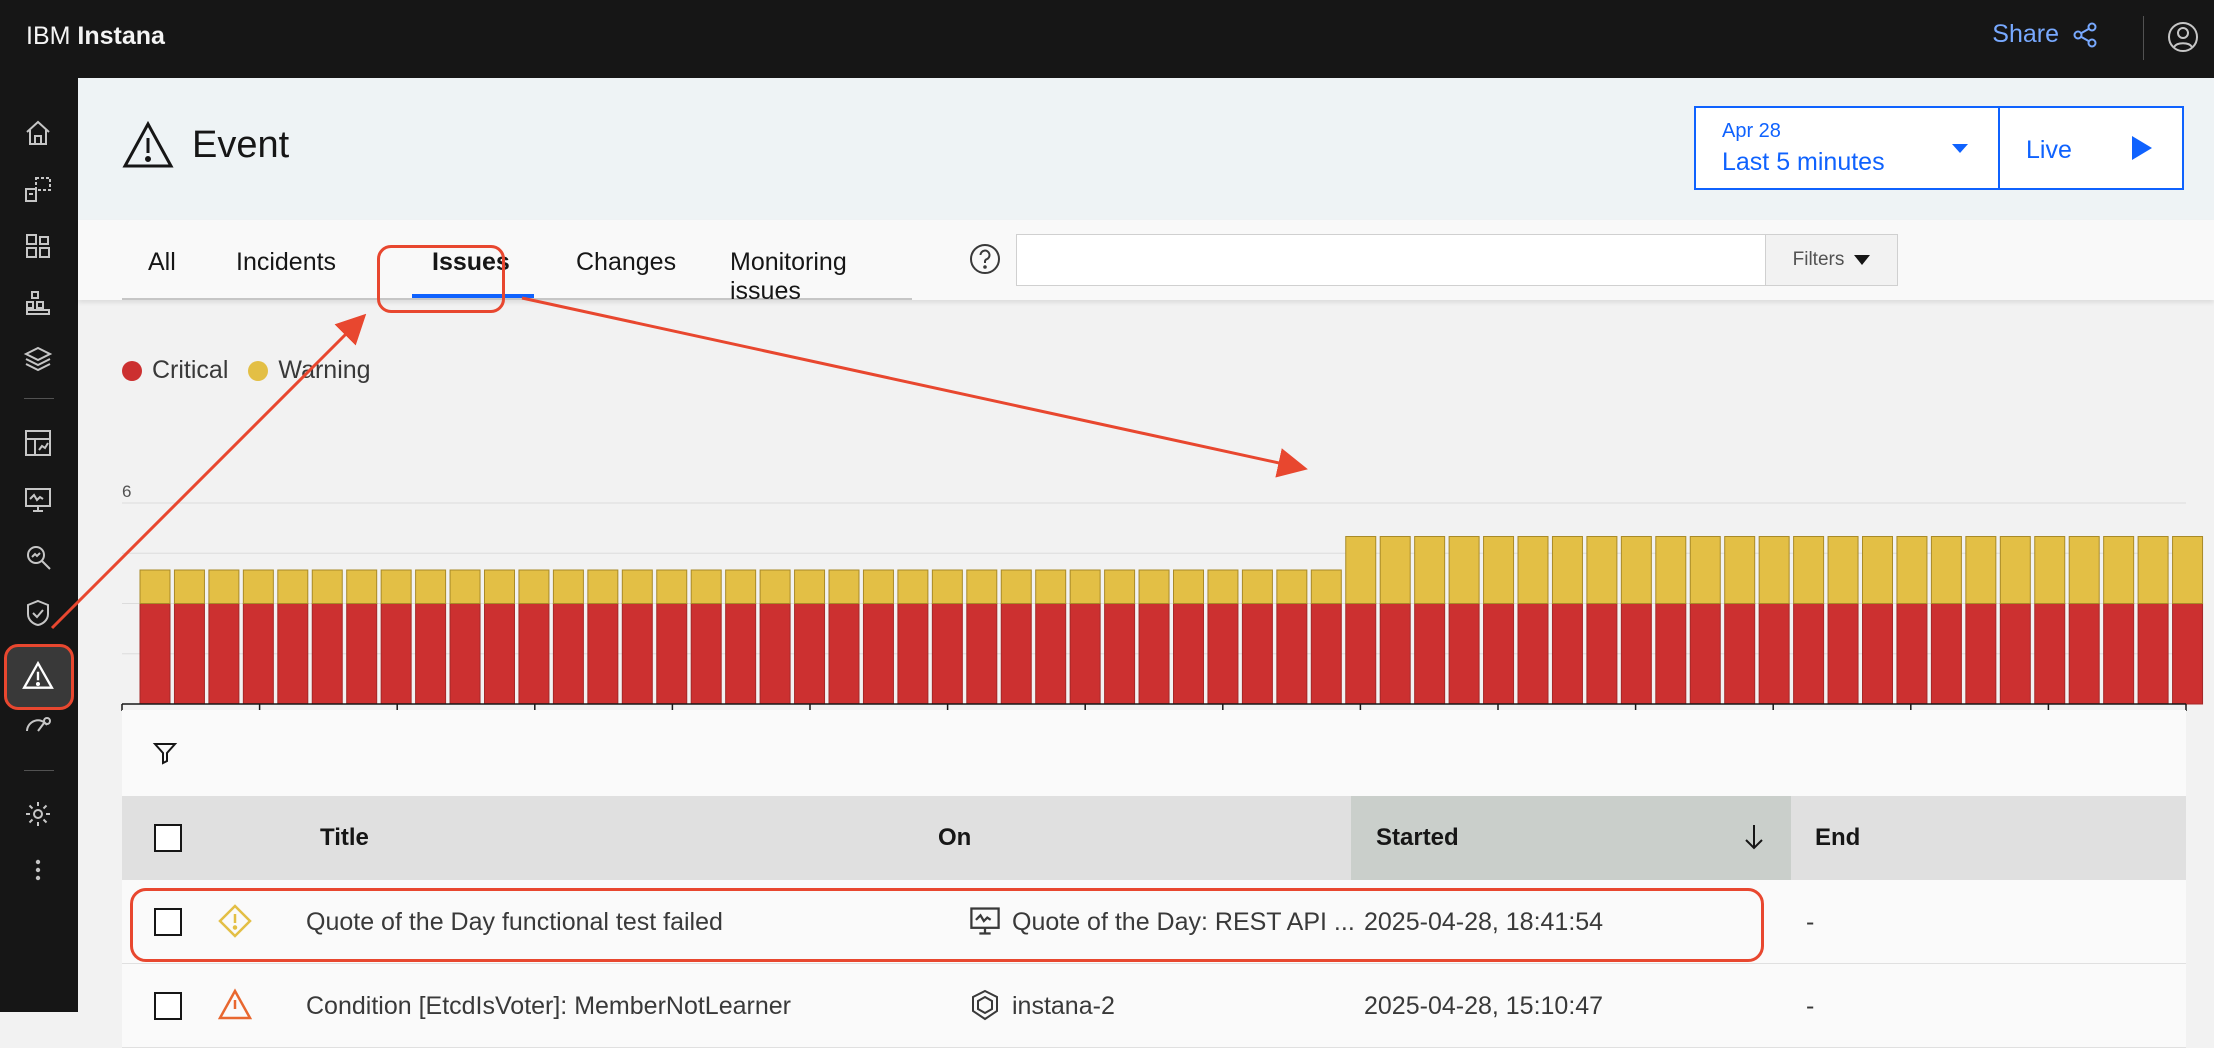  Describe the element at coordinates (95, 36) in the screenshot. I see `brand-logo: IBM Instana` at that location.